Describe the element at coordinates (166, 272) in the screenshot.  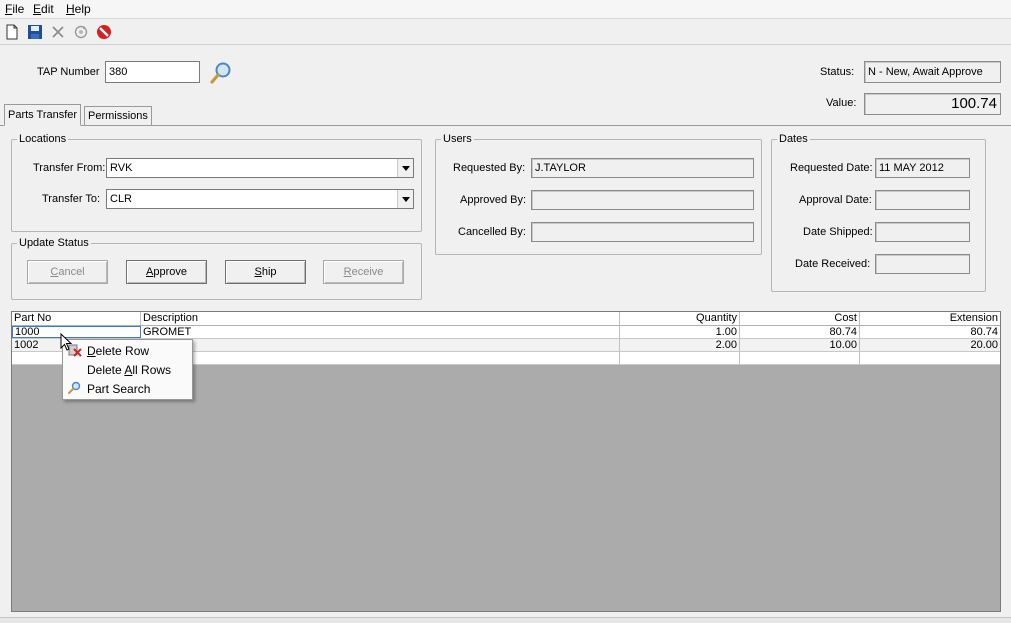
I see `approve-button: Approve` at that location.